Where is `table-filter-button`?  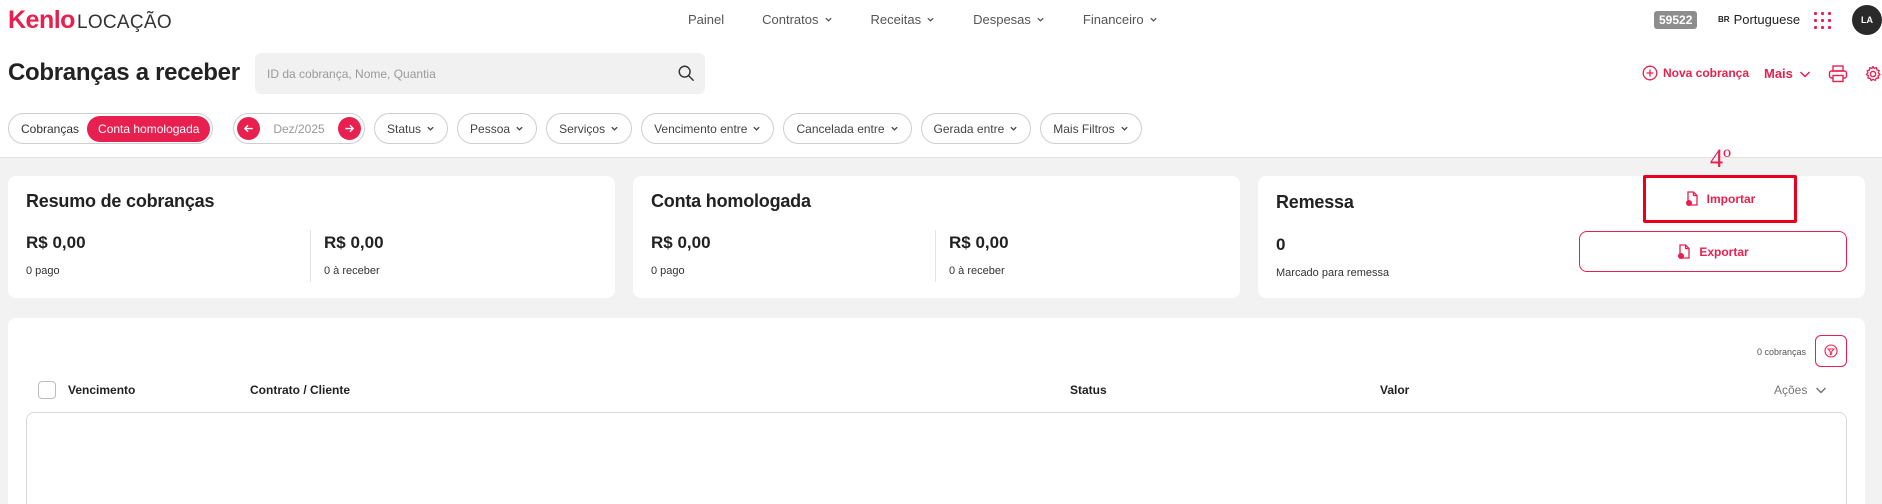 table-filter-button is located at coordinates (1831, 351).